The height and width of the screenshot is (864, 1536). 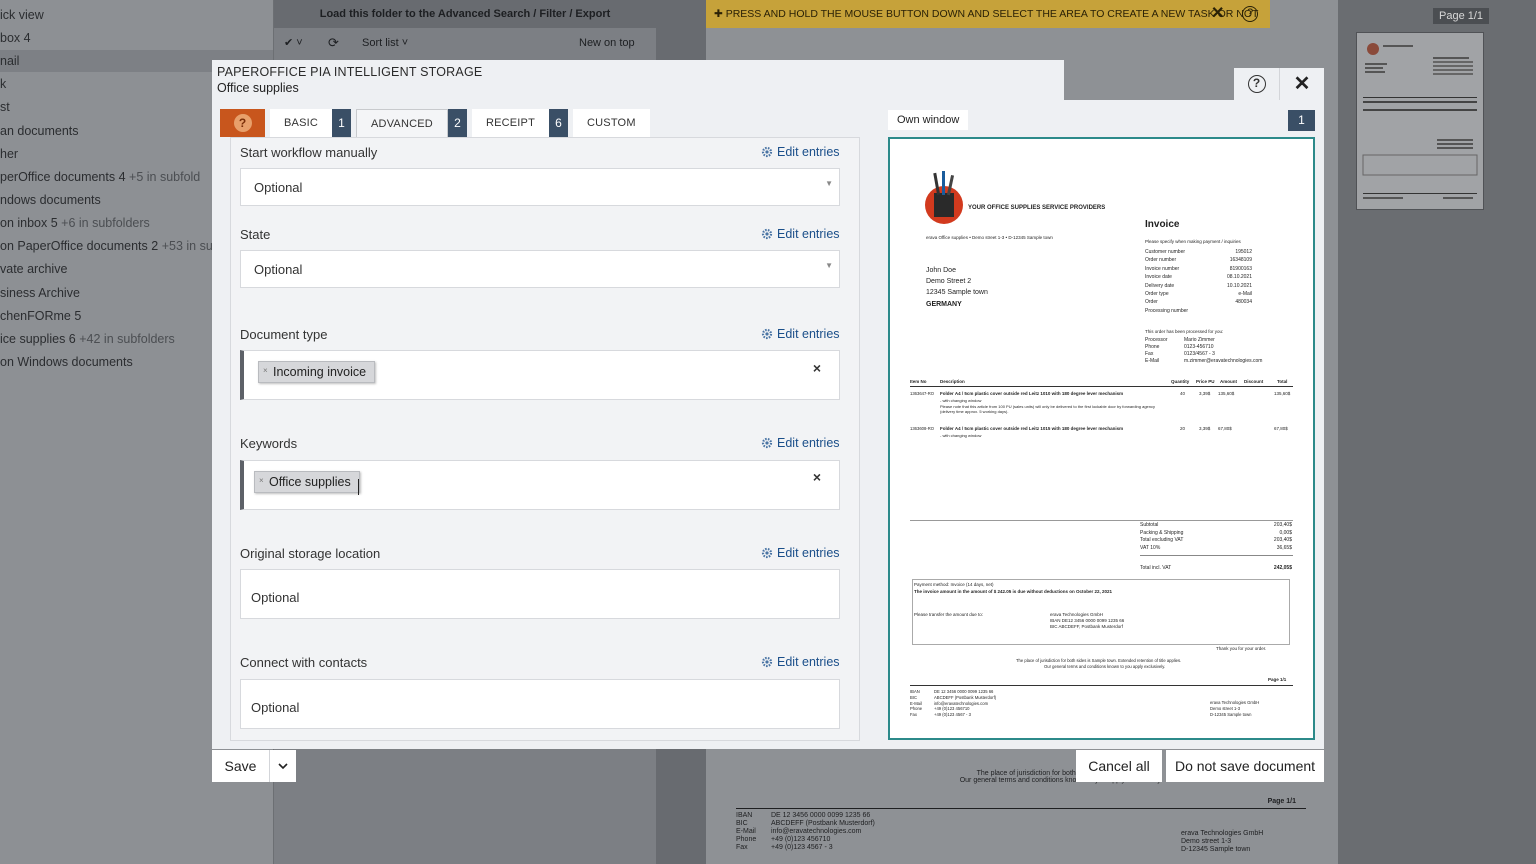 What do you see at coordinates (1119, 766) in the screenshot?
I see `cancel-all-button: Cancel all` at bounding box center [1119, 766].